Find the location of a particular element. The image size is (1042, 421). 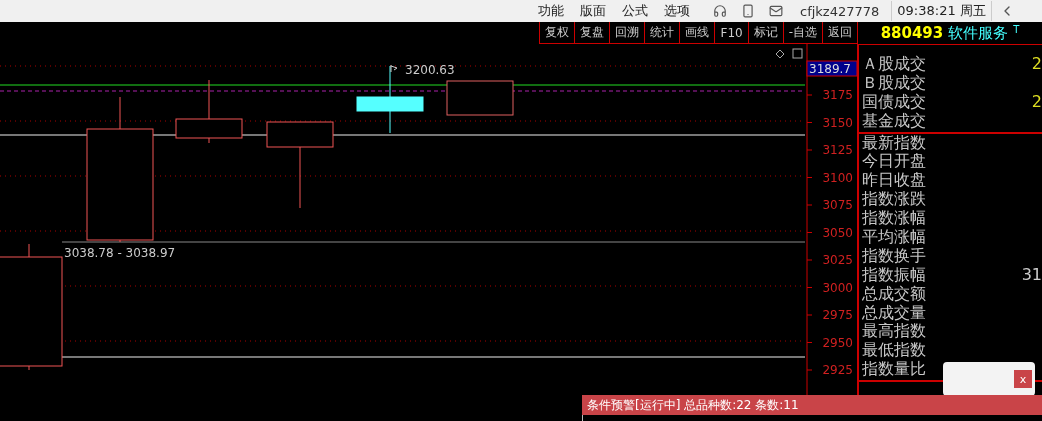

toolbar-button: F10 is located at coordinates (731, 33).